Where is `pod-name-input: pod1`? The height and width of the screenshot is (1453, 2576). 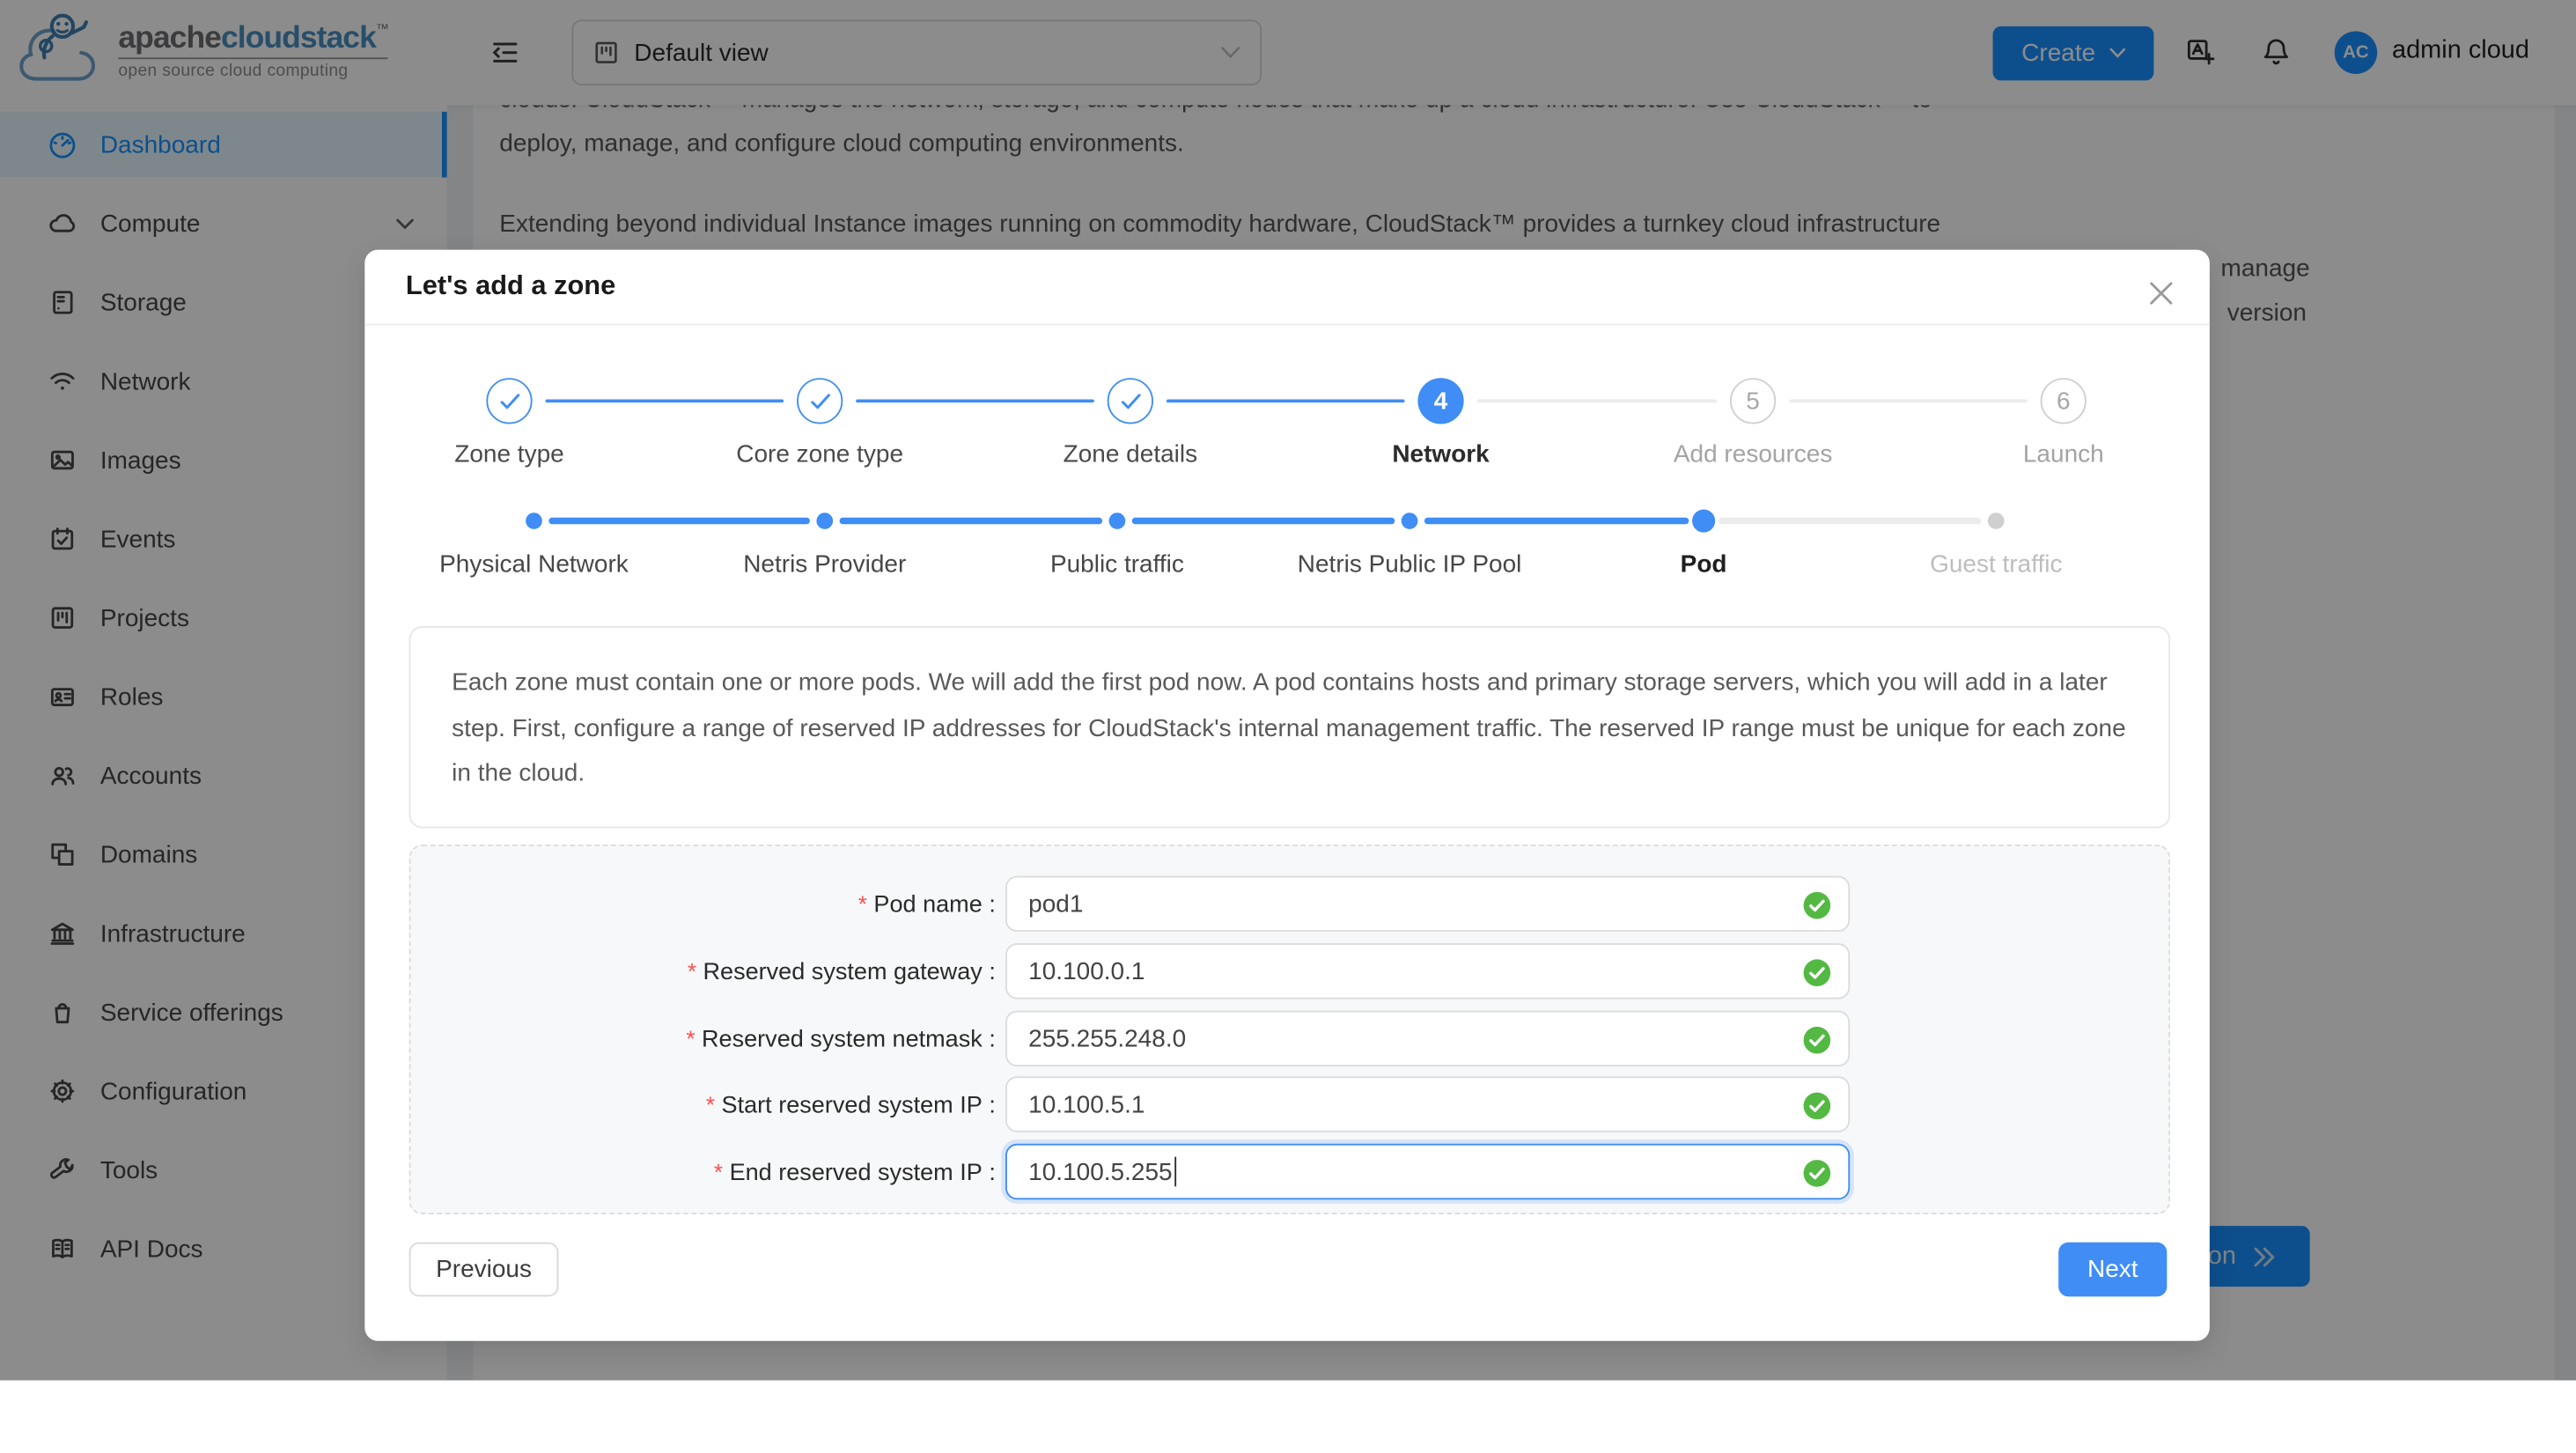
pod-name-input: pod1 is located at coordinates (1428, 904).